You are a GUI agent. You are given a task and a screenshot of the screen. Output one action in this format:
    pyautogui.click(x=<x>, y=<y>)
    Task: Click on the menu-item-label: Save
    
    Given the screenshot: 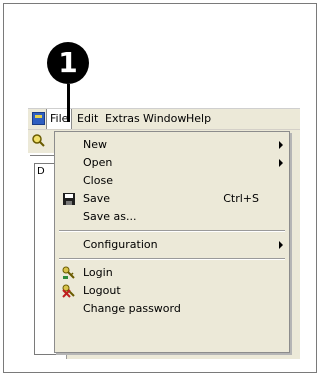 What is the action you would take?
    pyautogui.click(x=97, y=198)
    